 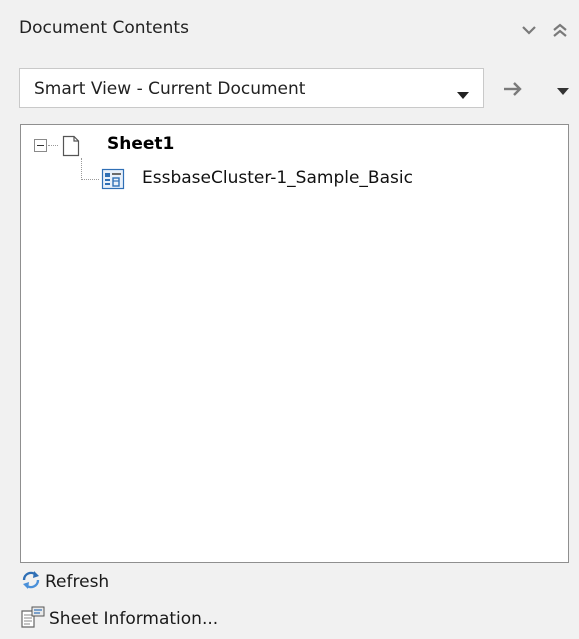 What do you see at coordinates (170, 89) in the screenshot?
I see `connection-dropdown-value: Smart View - Current Document` at bounding box center [170, 89].